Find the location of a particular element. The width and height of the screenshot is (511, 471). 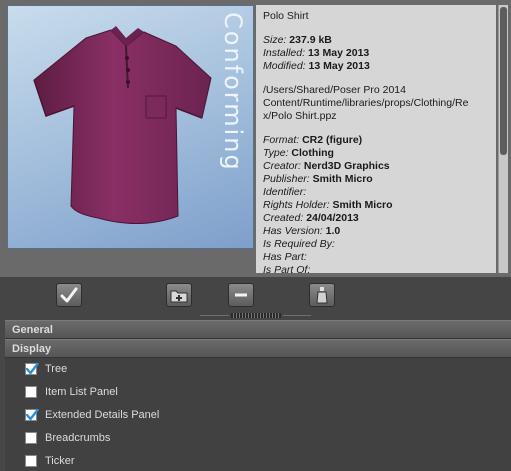

modified-row: Modified: 13 May 2013 is located at coordinates (316, 66).